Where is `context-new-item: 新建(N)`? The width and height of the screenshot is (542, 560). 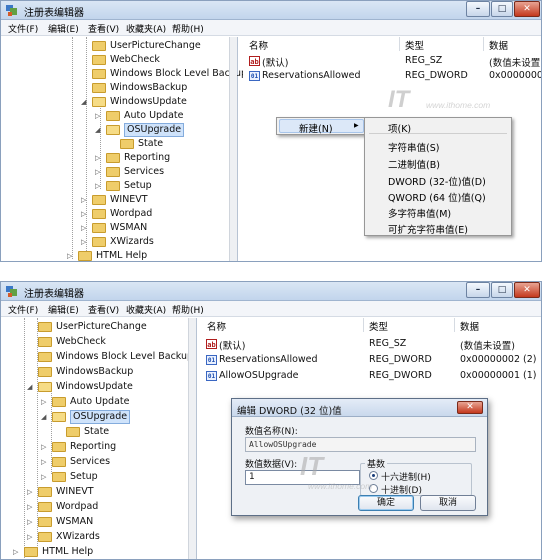
context-new-item: 新建(N) is located at coordinates (316, 128).